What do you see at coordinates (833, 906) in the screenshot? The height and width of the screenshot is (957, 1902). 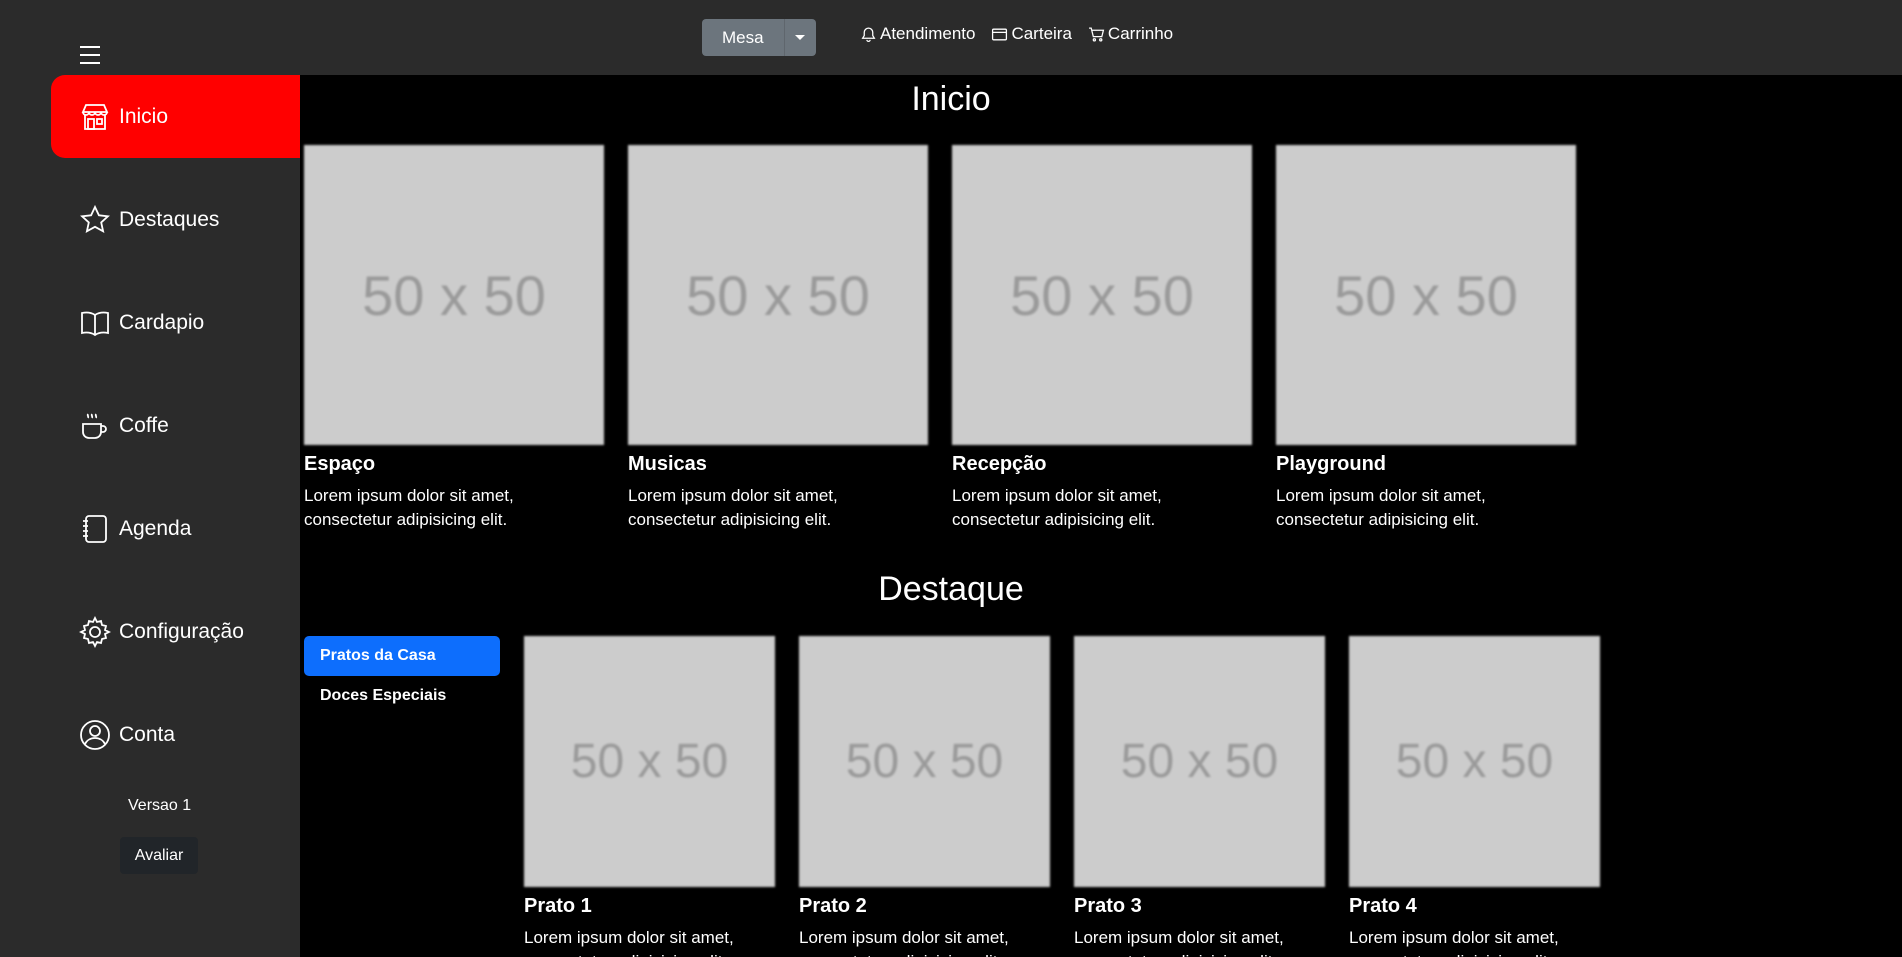 I see `card-title: Prato 2` at bounding box center [833, 906].